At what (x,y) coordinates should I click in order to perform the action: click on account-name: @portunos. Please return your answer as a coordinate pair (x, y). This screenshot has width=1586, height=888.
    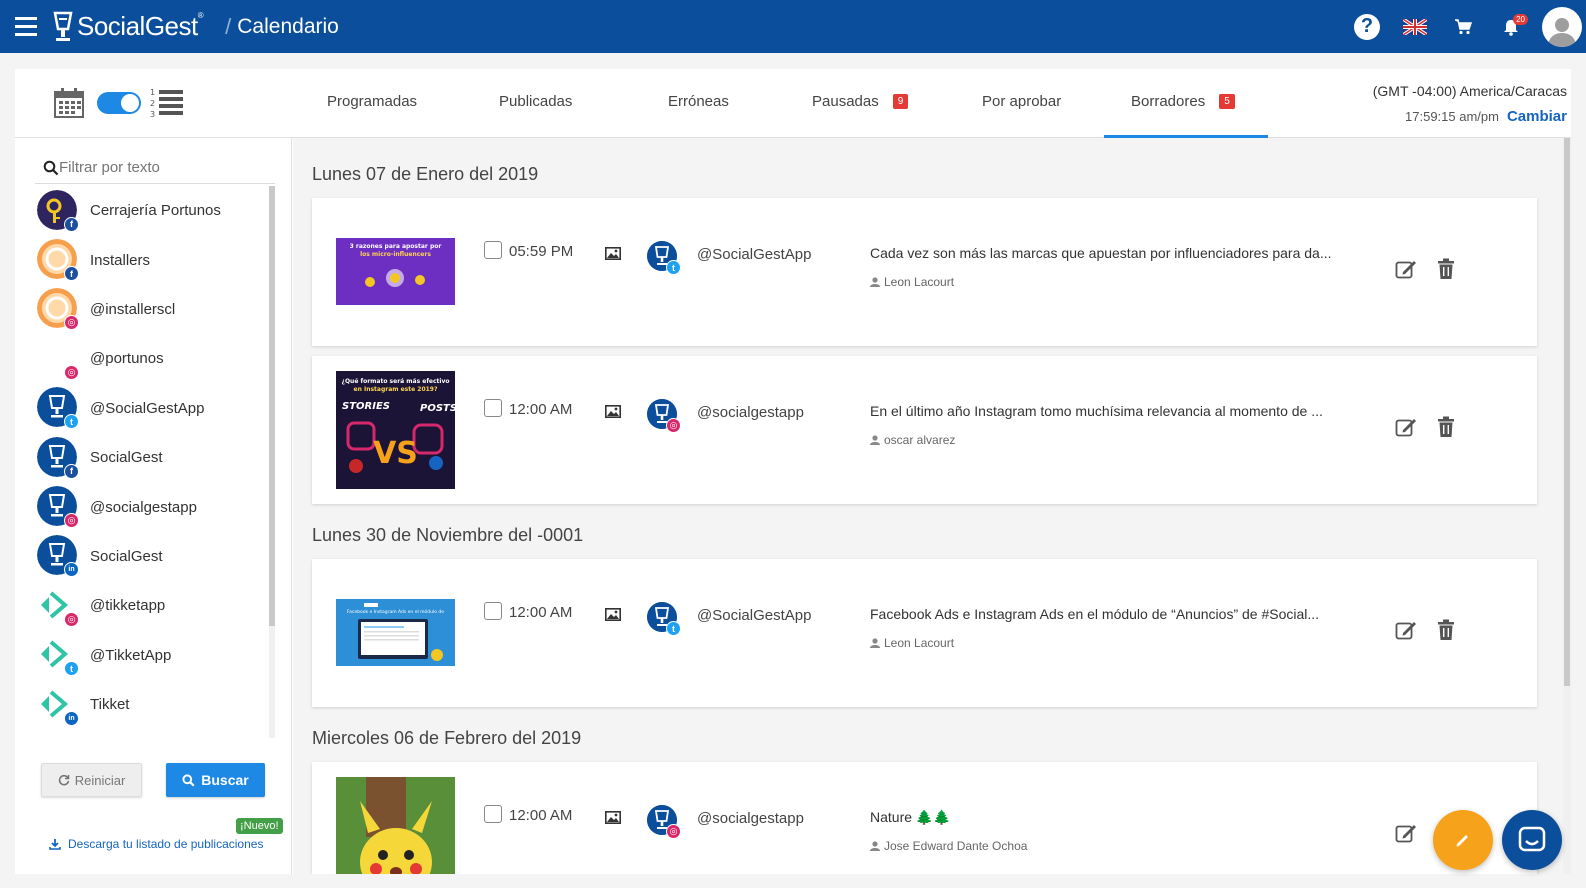
    Looking at the image, I should click on (127, 359).